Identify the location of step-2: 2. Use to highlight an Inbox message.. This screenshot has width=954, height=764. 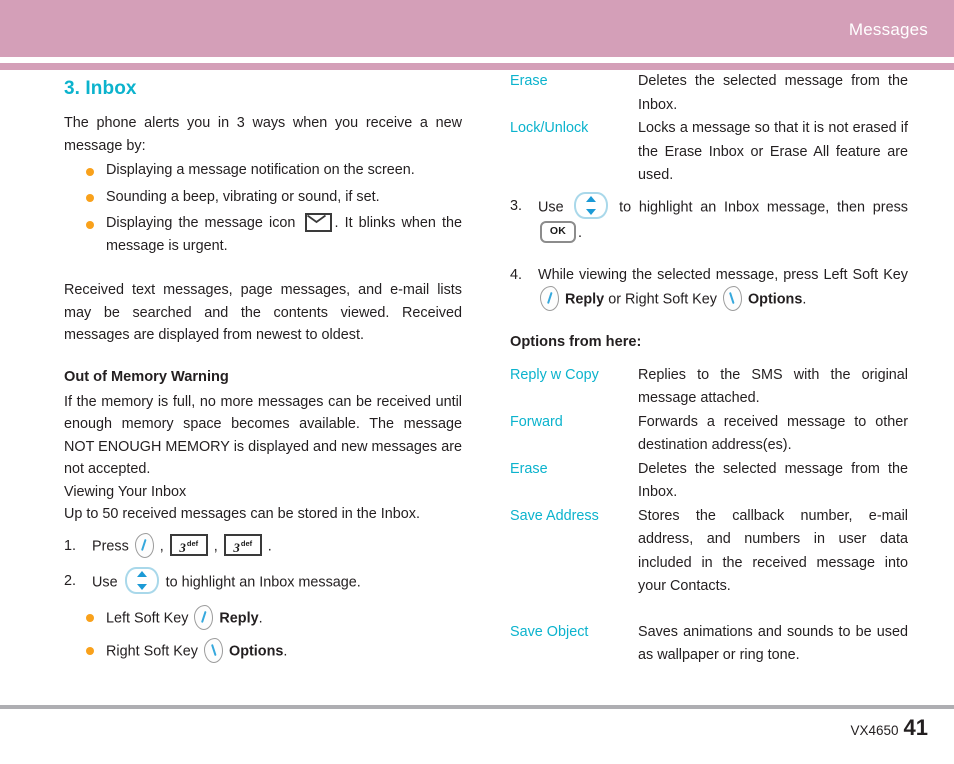
(263, 581).